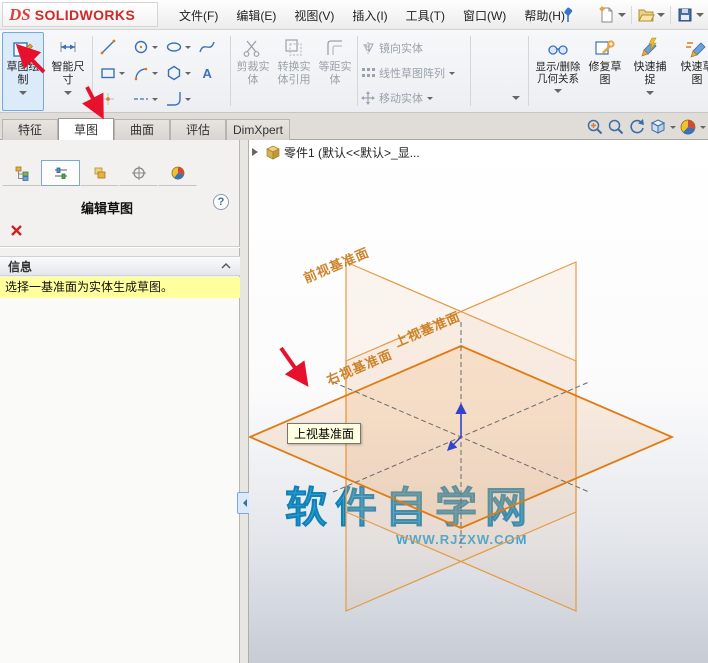 The image size is (708, 663). What do you see at coordinates (68, 47) in the screenshot?
I see `smart-dimension-icon` at bounding box center [68, 47].